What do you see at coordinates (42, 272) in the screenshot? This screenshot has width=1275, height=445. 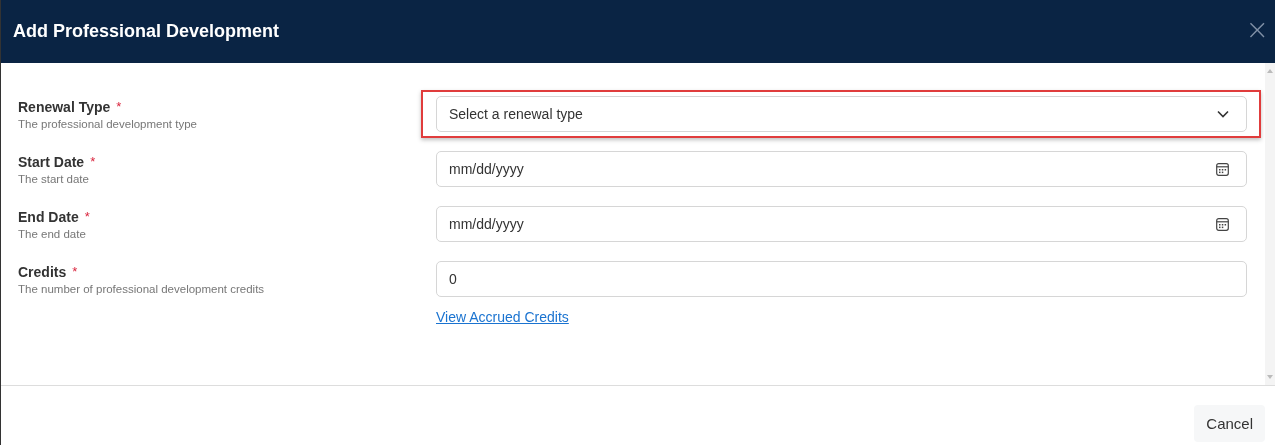 I see `field-label: Credits` at bounding box center [42, 272].